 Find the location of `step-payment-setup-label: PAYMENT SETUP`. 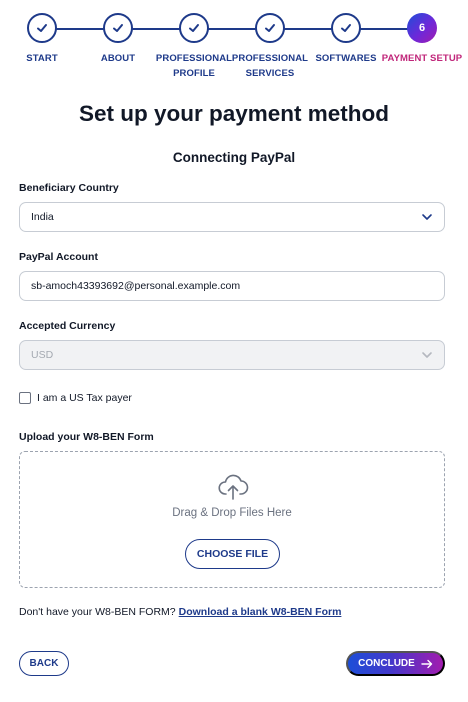

step-payment-setup-label: PAYMENT SETUP is located at coordinates (422, 58).